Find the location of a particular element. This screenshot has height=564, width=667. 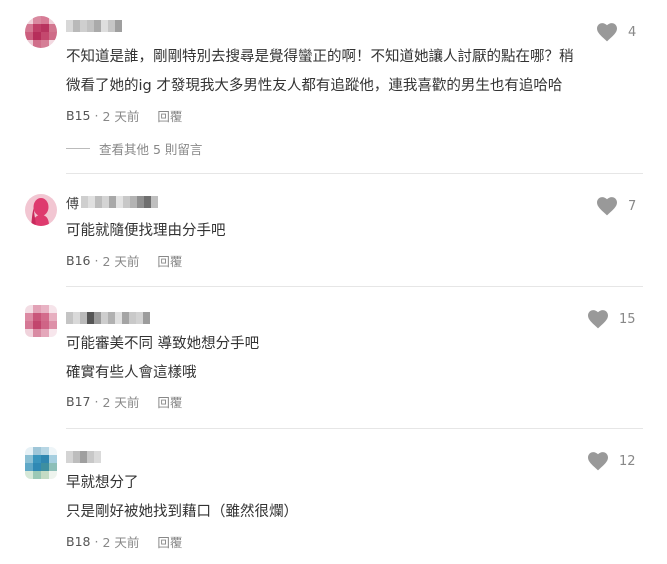

comment-line: 確實有些人會這樣哦 is located at coordinates (131, 373).